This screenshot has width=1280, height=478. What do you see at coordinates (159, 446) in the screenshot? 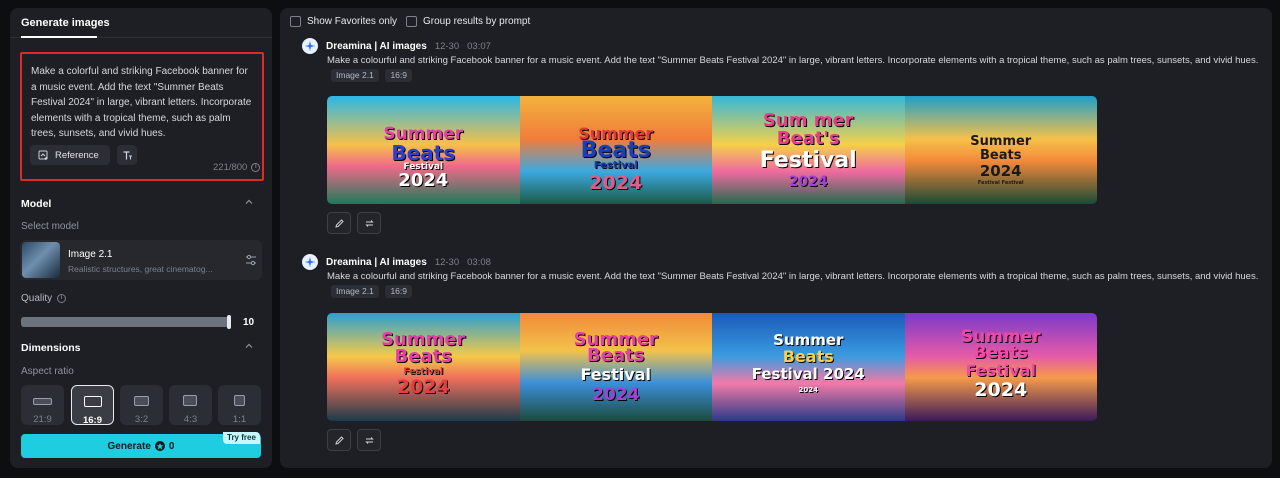
I see `credit-icon` at bounding box center [159, 446].